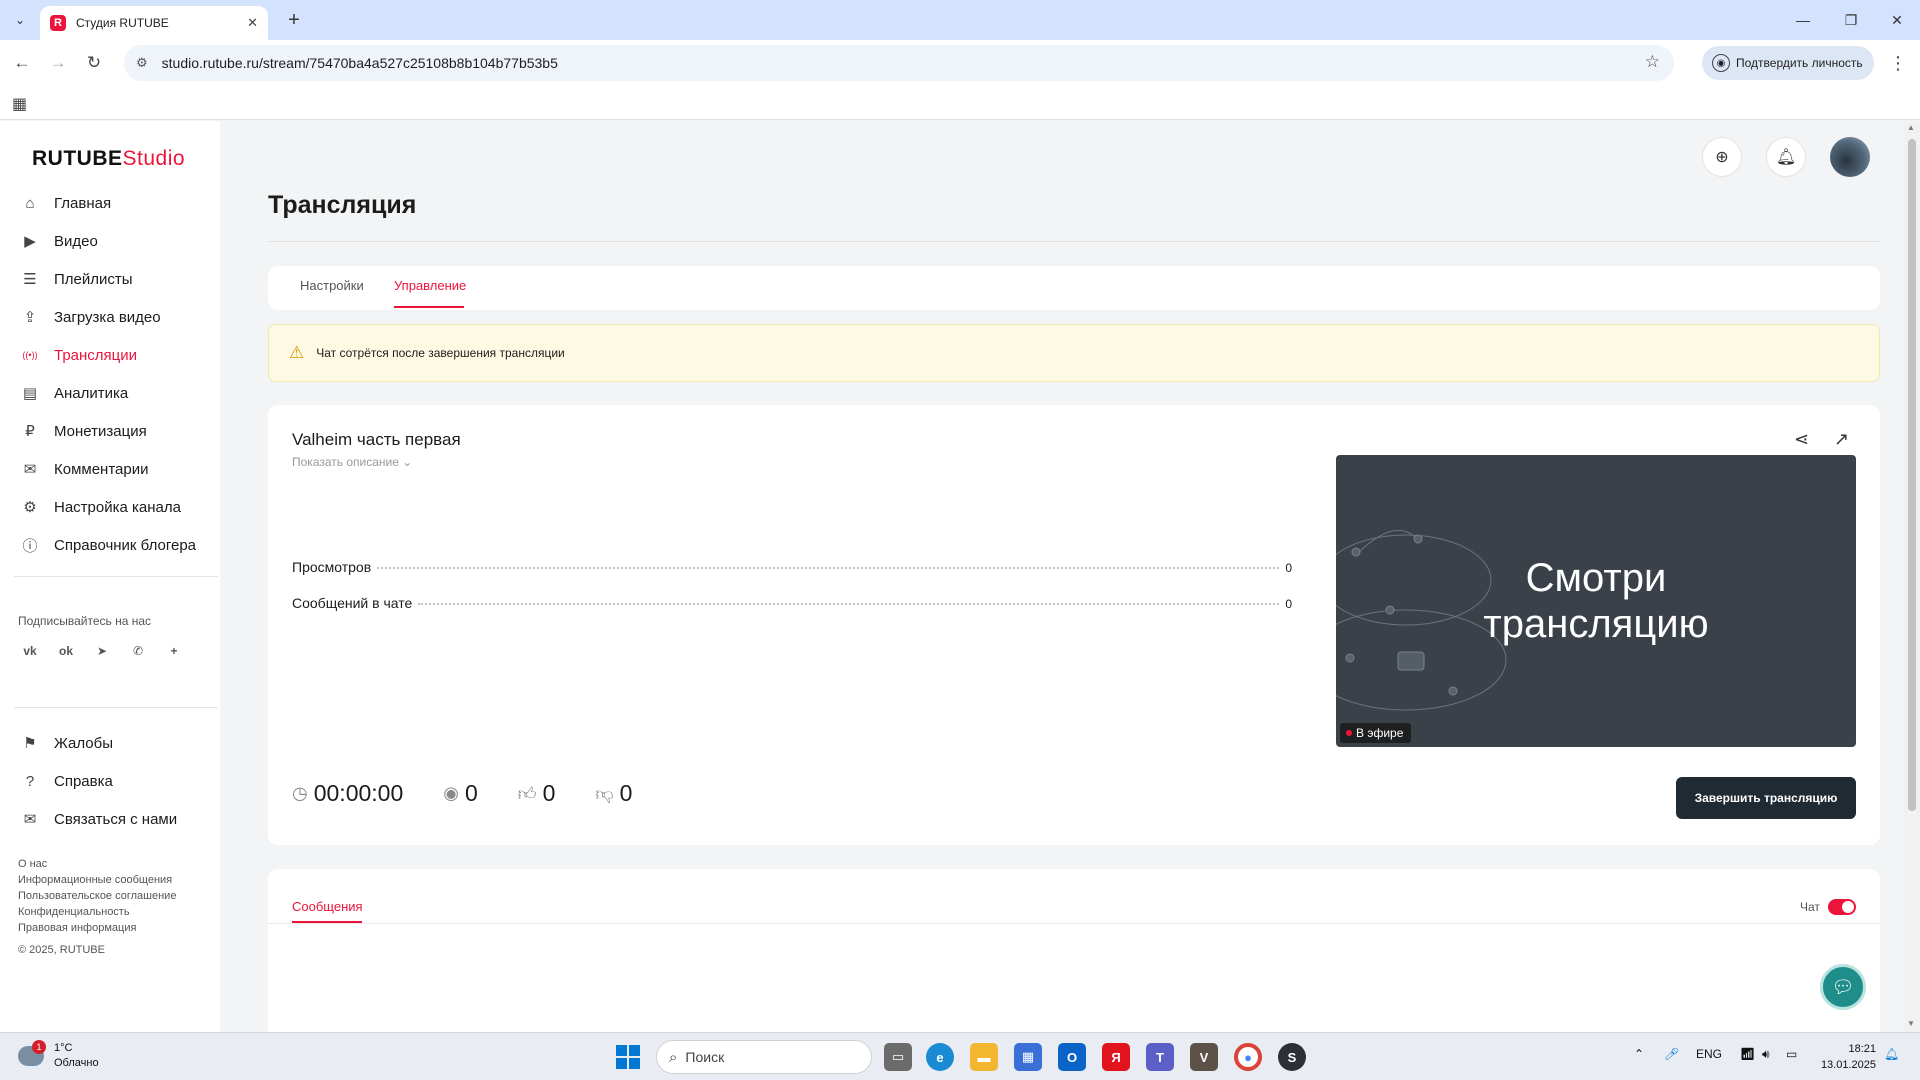 The height and width of the screenshot is (1080, 1920). I want to click on teams-icon: T, so click(1160, 1057).